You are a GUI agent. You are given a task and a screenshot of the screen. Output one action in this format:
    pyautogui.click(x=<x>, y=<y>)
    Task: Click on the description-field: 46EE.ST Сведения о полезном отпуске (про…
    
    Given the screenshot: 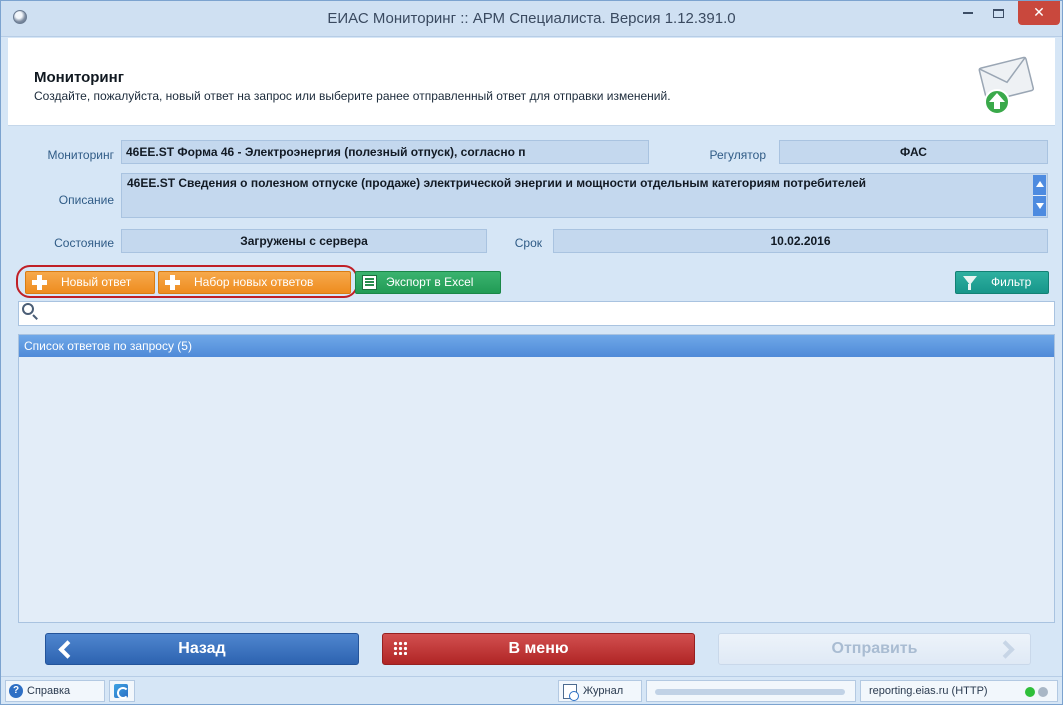 What is the action you would take?
    pyautogui.click(x=584, y=195)
    